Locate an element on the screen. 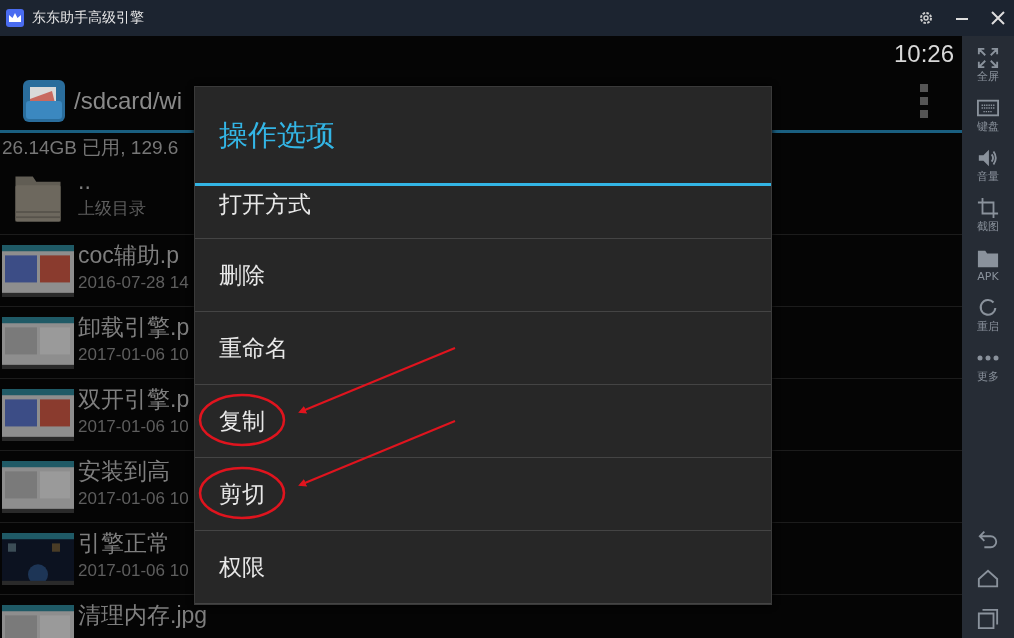  folder-path: /sdcard/wi is located at coordinates (128, 101).